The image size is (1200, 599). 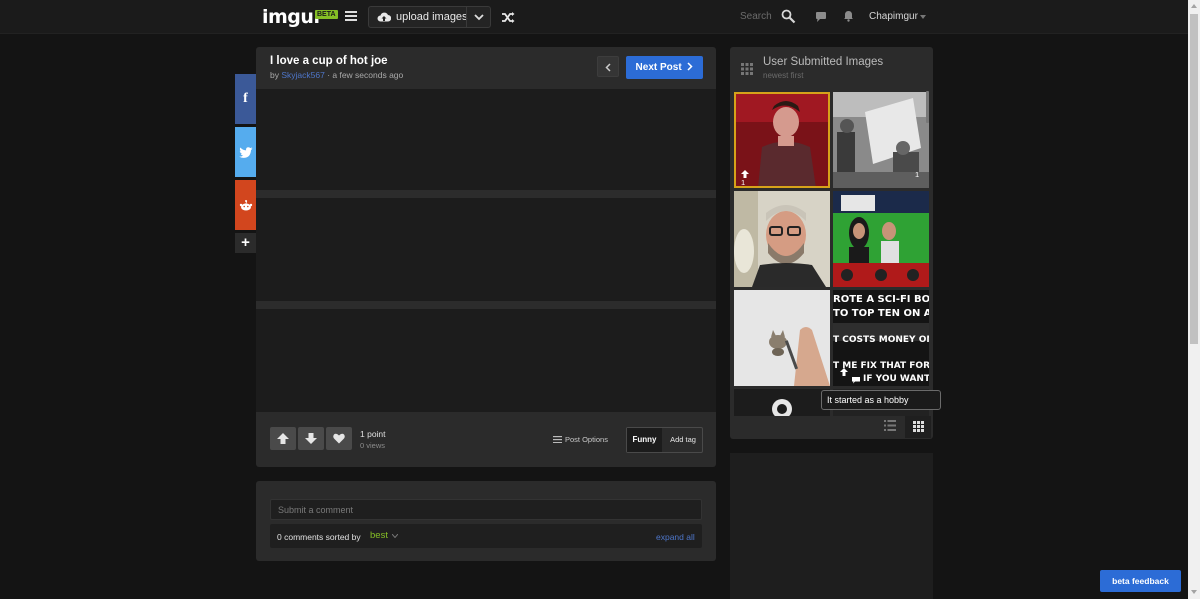 I want to click on next-post-label: Next Post, so click(x=658, y=67).